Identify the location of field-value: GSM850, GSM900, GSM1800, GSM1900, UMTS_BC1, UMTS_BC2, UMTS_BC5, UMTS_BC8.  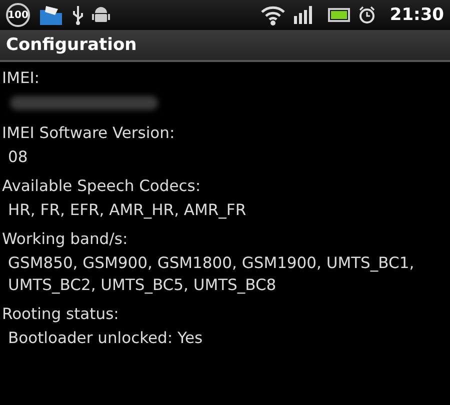
(211, 274).